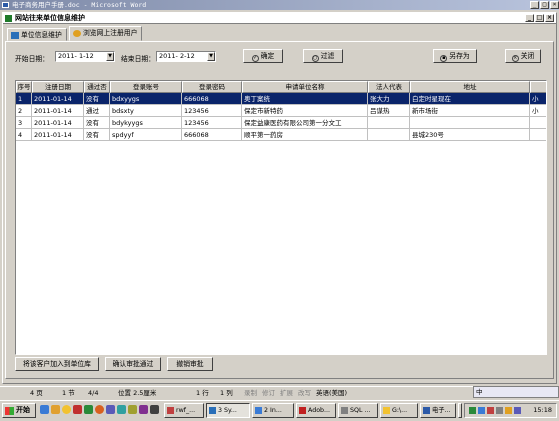  Describe the element at coordinates (544, 5) in the screenshot. I see `maximize-icon: □` at that location.